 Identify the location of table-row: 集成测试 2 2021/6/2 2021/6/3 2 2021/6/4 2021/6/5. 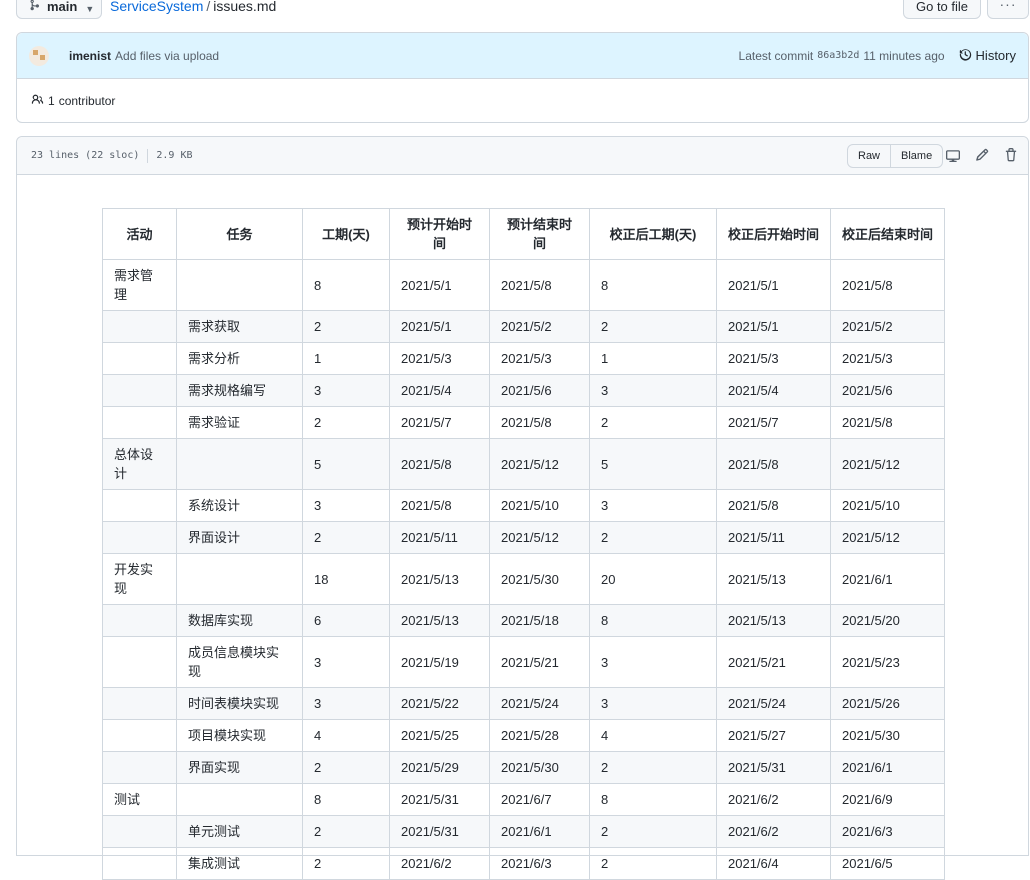
(523, 863).